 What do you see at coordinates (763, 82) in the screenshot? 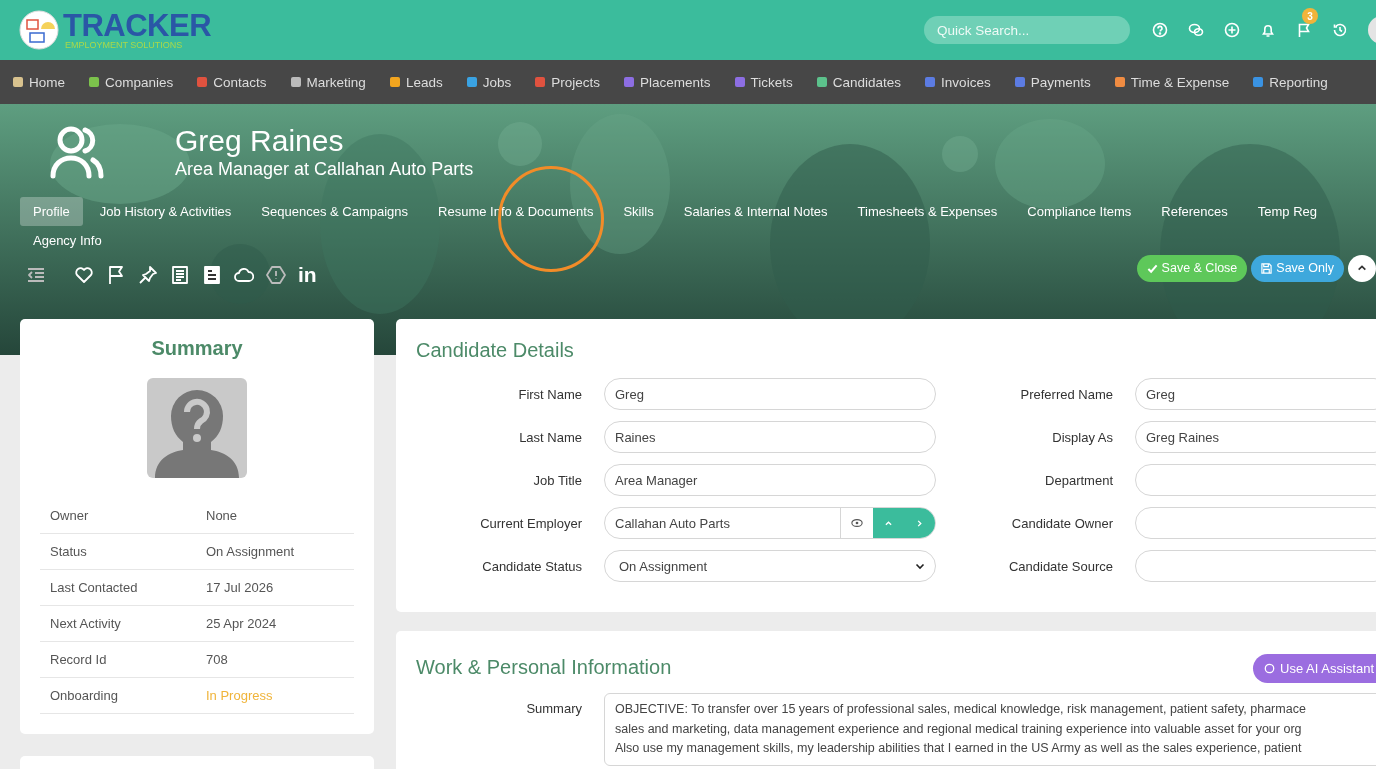
I see `nav-item: Tickets` at bounding box center [763, 82].